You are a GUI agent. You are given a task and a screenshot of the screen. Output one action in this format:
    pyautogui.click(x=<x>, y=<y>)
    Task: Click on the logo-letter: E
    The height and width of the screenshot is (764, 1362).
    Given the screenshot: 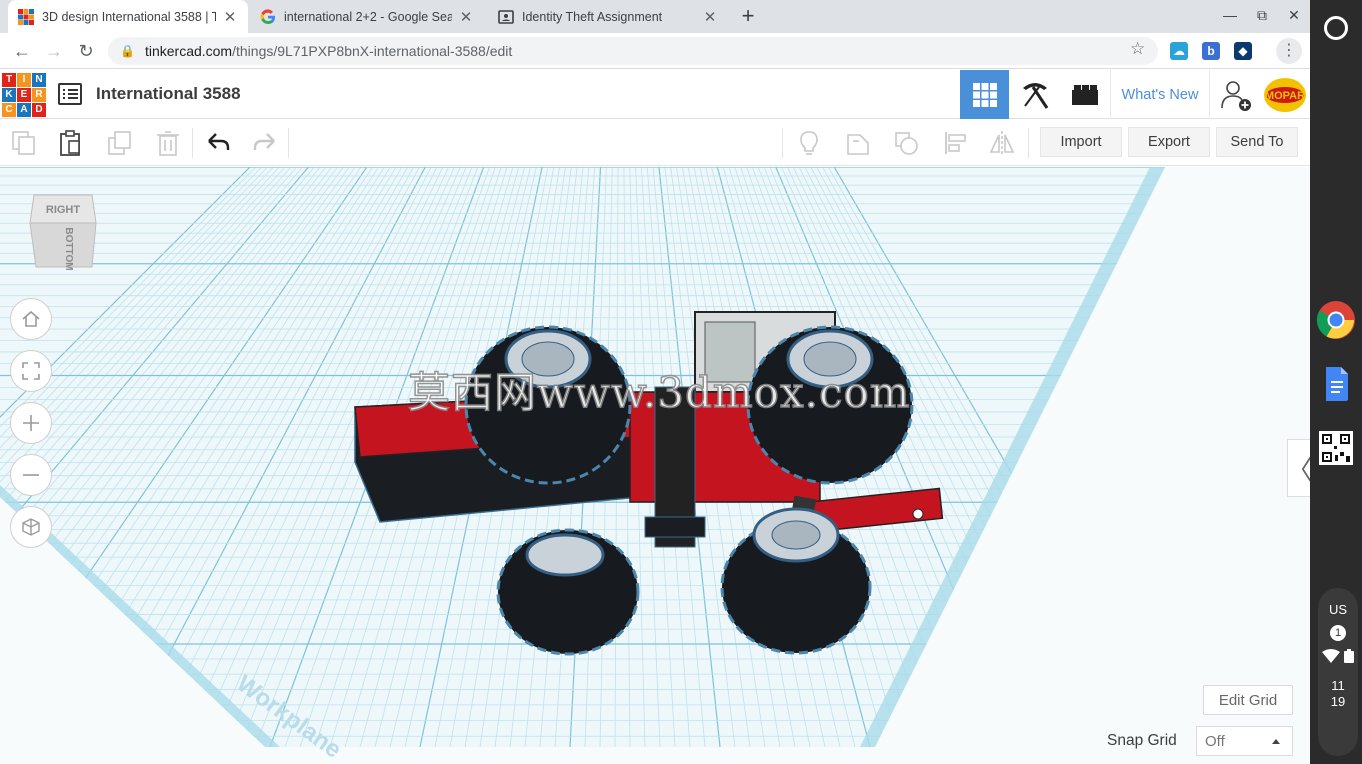 What is the action you would take?
    pyautogui.click(x=24, y=95)
    